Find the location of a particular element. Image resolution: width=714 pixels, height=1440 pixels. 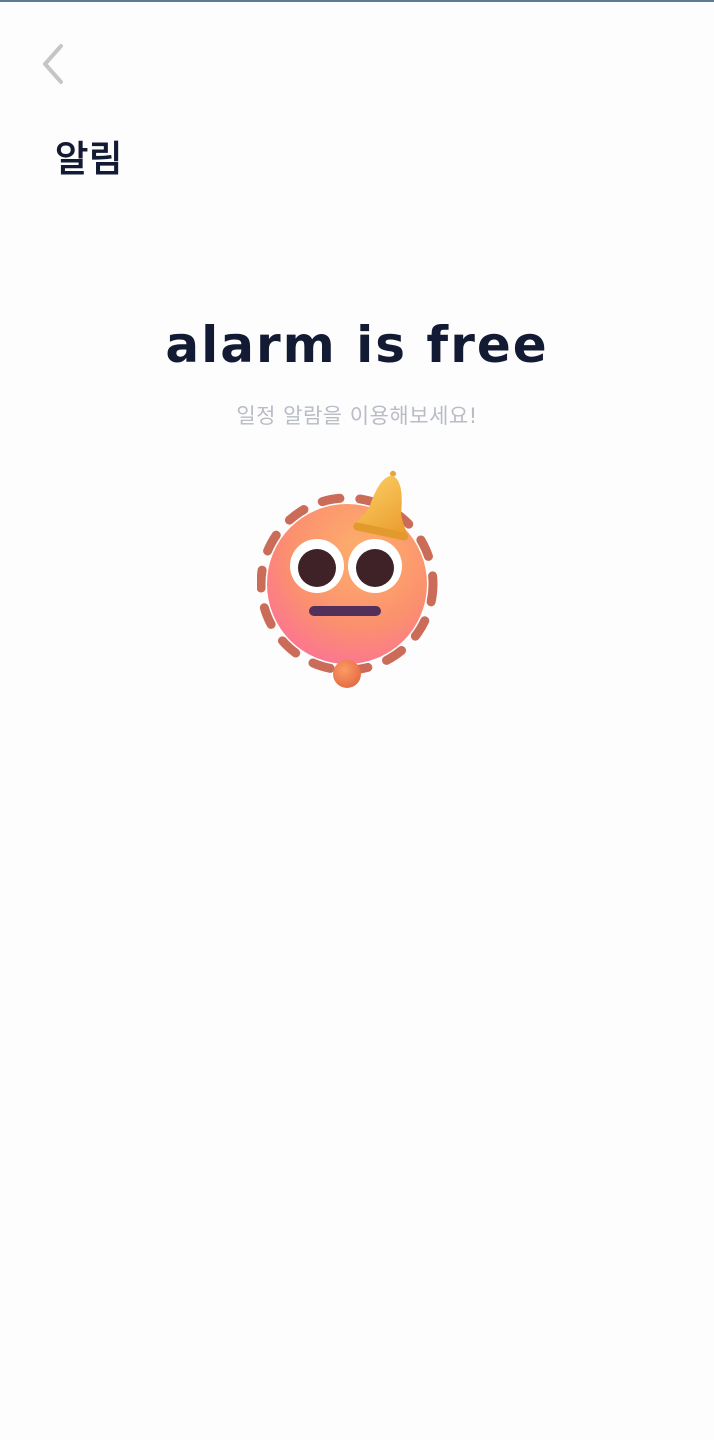

alarm-bell-face-icon is located at coordinates (347, 579).